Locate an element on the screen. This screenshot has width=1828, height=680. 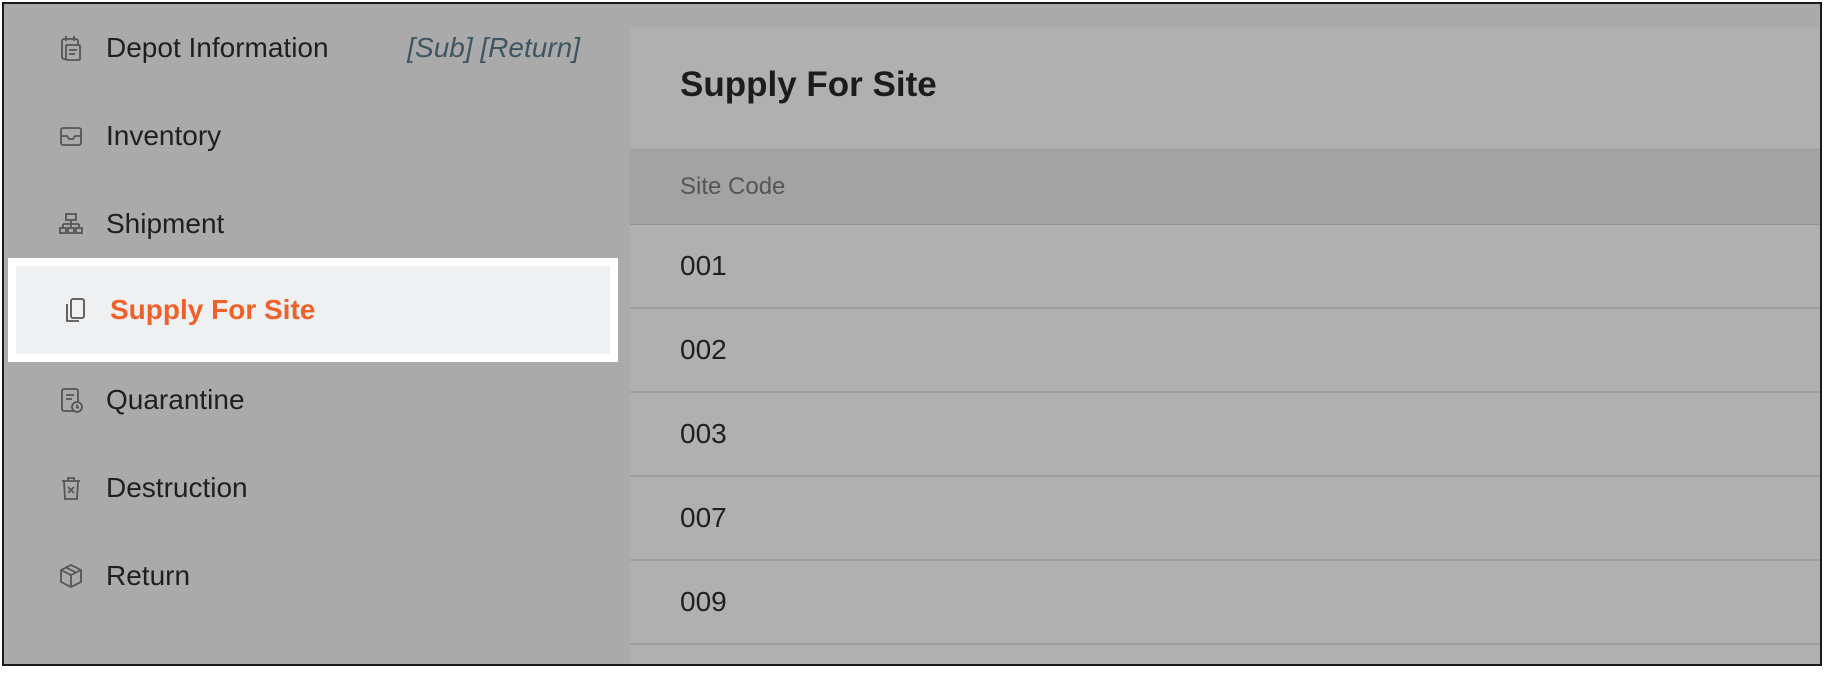
column-header-site-code: Site Code is located at coordinates (732, 187).